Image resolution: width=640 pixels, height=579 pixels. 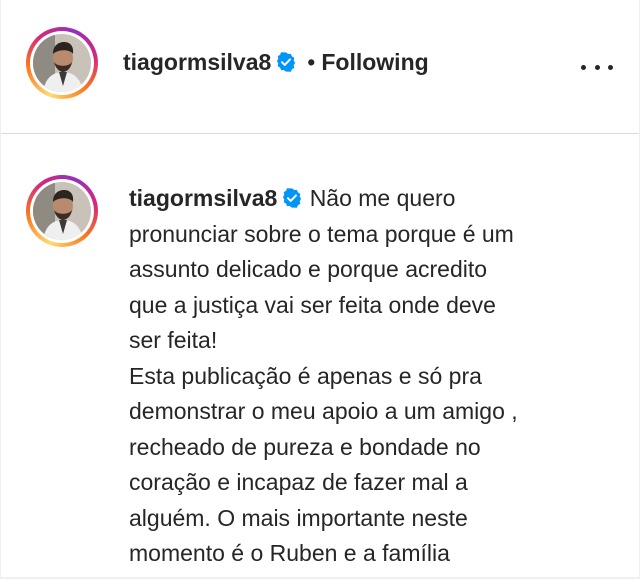 I want to click on caption-line: pronunciar sobre o tema porque é um, so click(x=321, y=233).